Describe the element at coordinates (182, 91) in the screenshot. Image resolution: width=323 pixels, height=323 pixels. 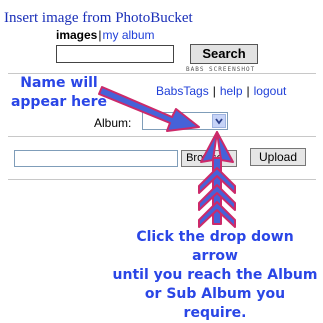
I see `babstags-link: BabsTags` at that location.